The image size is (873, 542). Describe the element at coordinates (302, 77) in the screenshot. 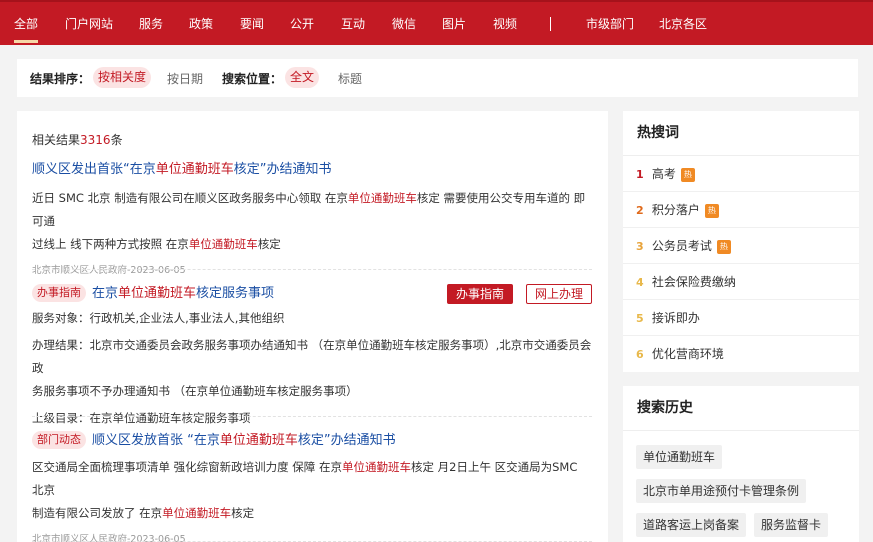

I see `position-fulltext: 全文` at that location.